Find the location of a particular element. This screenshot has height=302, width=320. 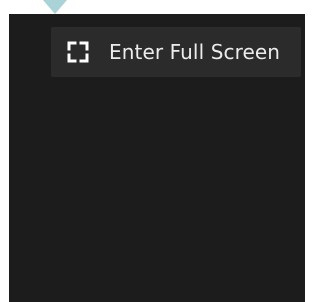

enter-full-screen-button: Enter Full Screen is located at coordinates (176, 52).